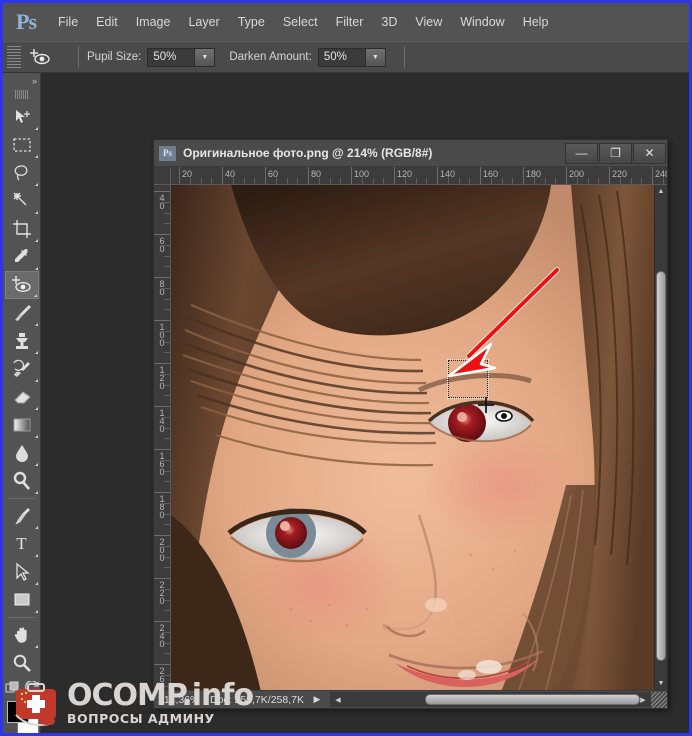  What do you see at coordinates (21, 285) in the screenshot?
I see `red-eye-tool-button` at bounding box center [21, 285].